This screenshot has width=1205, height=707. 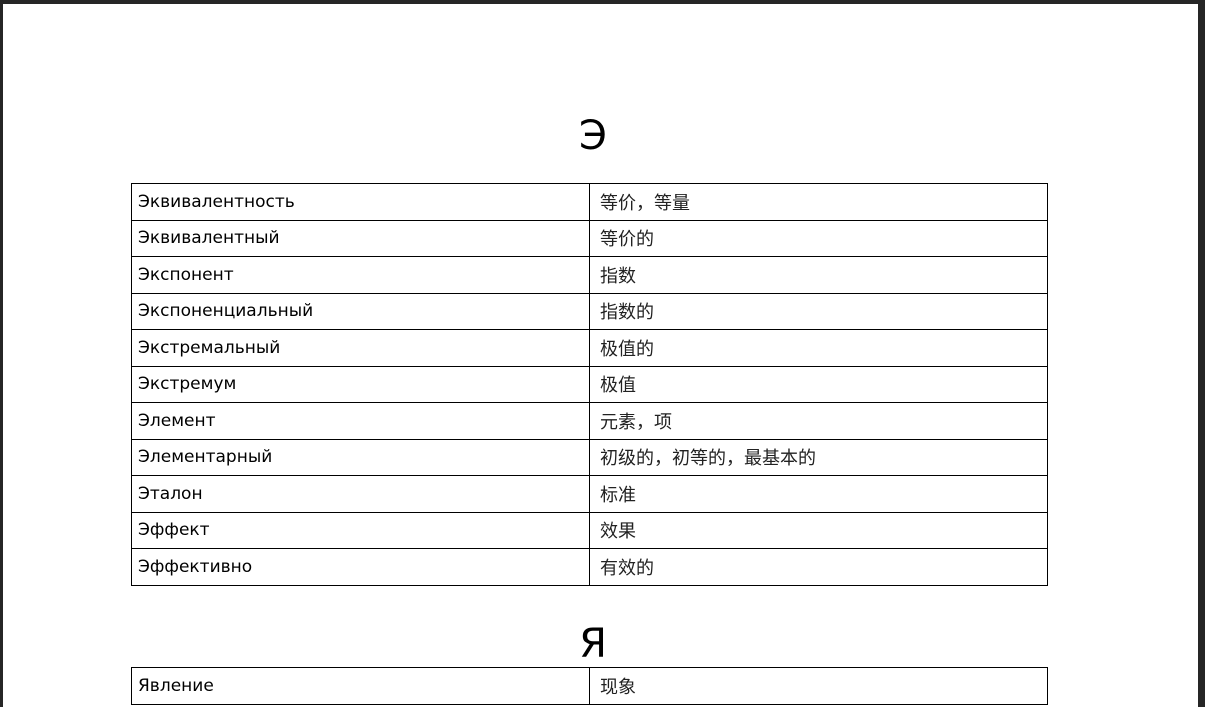 I want to click on russian-term: Эквивалентность, so click(x=360, y=202).